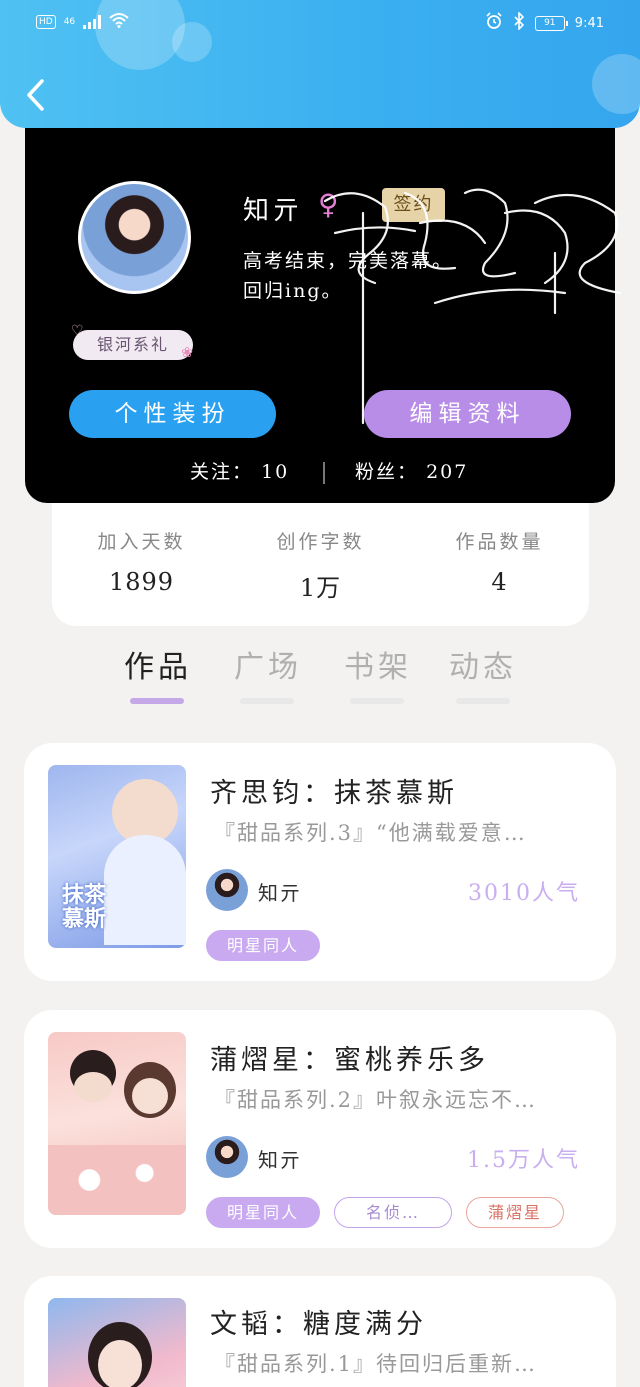  I want to click on work-title: 文韬：糖度满分, so click(318, 1324).